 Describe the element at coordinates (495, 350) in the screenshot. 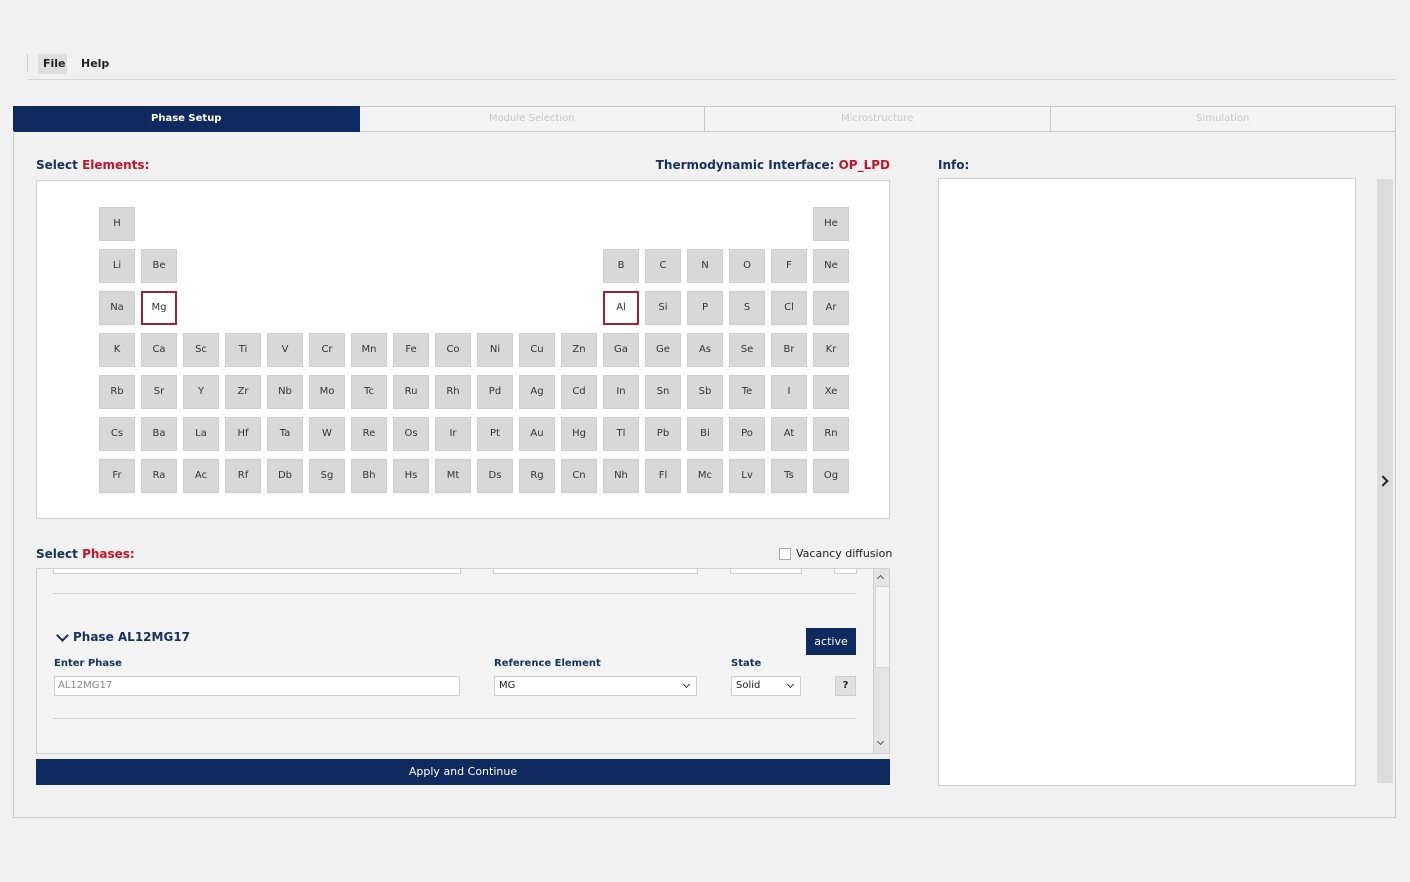

I see `element-ni: Ni` at that location.